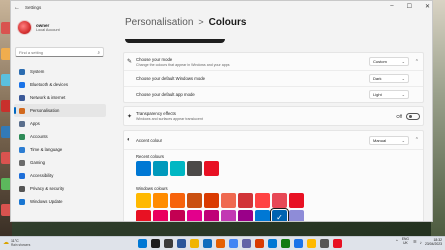  What do you see at coordinates (415, 242) in the screenshot?
I see `wifi-icon: ≋` at bounding box center [415, 242].